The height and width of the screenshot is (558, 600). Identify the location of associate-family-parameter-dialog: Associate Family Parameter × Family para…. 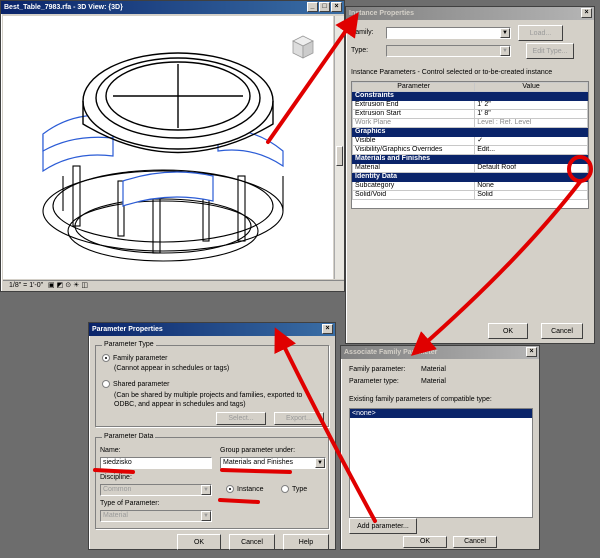
(440, 447).